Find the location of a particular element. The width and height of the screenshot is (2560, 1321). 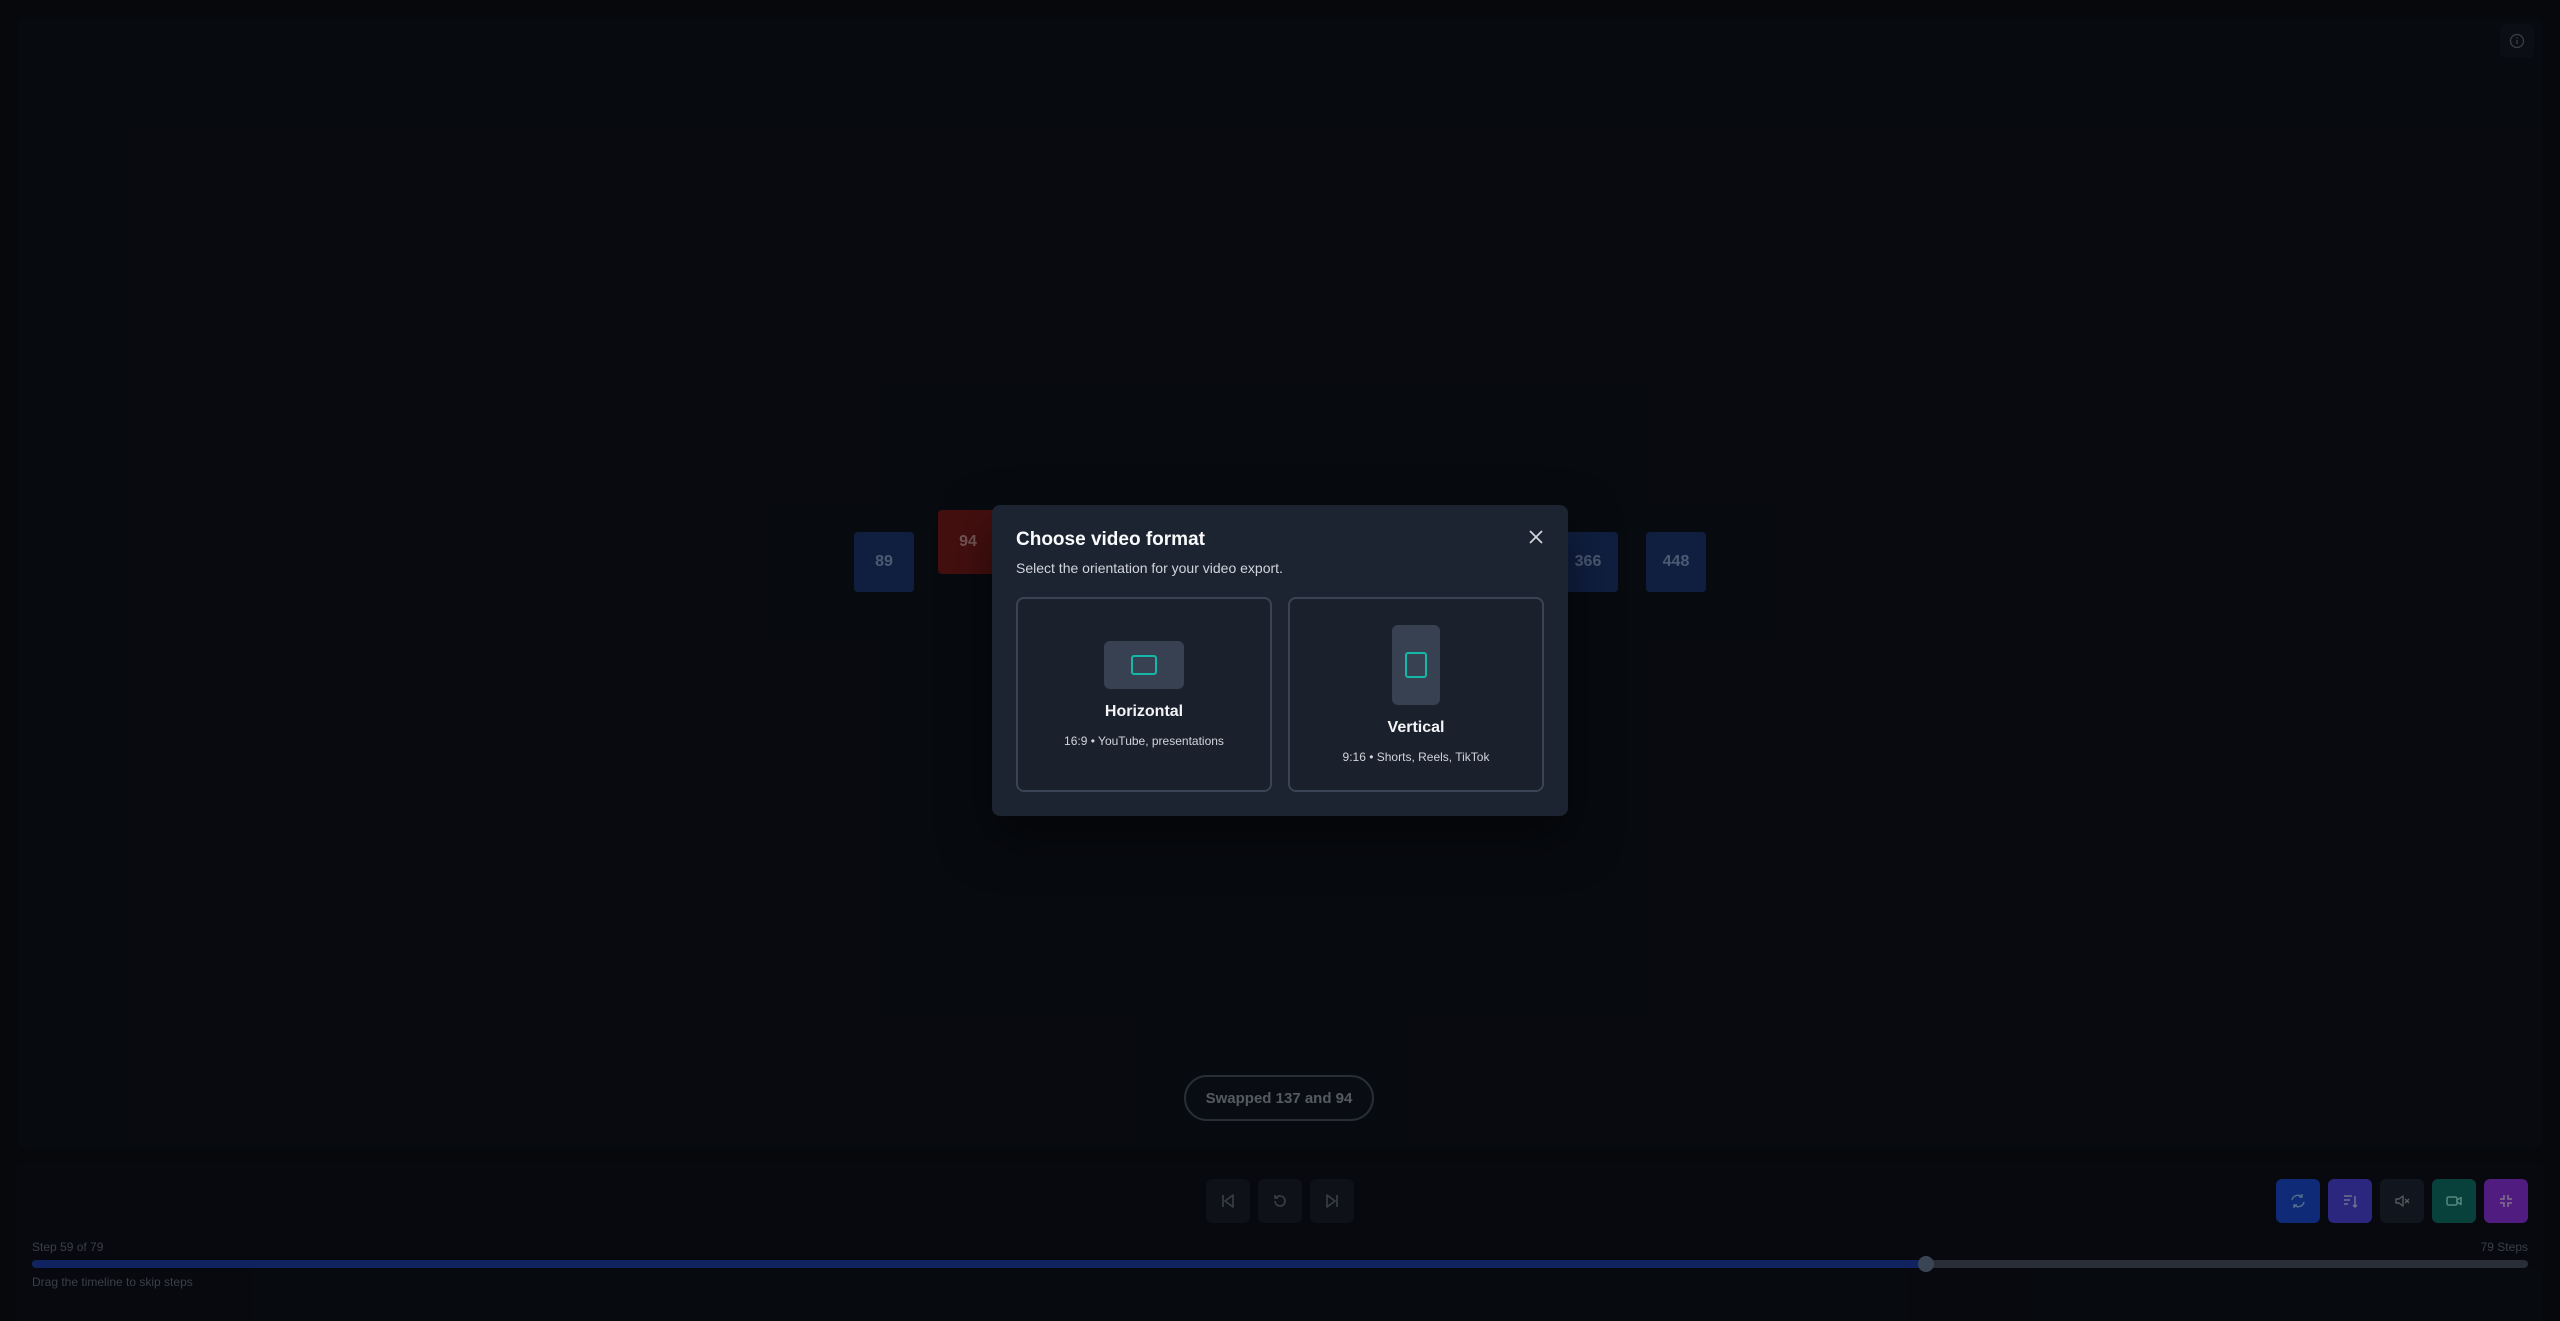

option-description: 9:16 • Shorts, Reels, TikTok is located at coordinates (1416, 757).